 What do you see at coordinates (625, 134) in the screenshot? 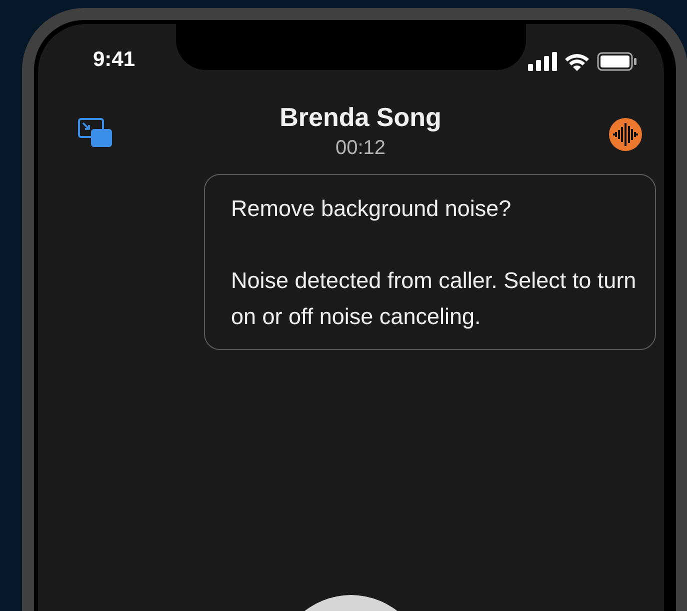
I see `sound-wave-icon` at bounding box center [625, 134].